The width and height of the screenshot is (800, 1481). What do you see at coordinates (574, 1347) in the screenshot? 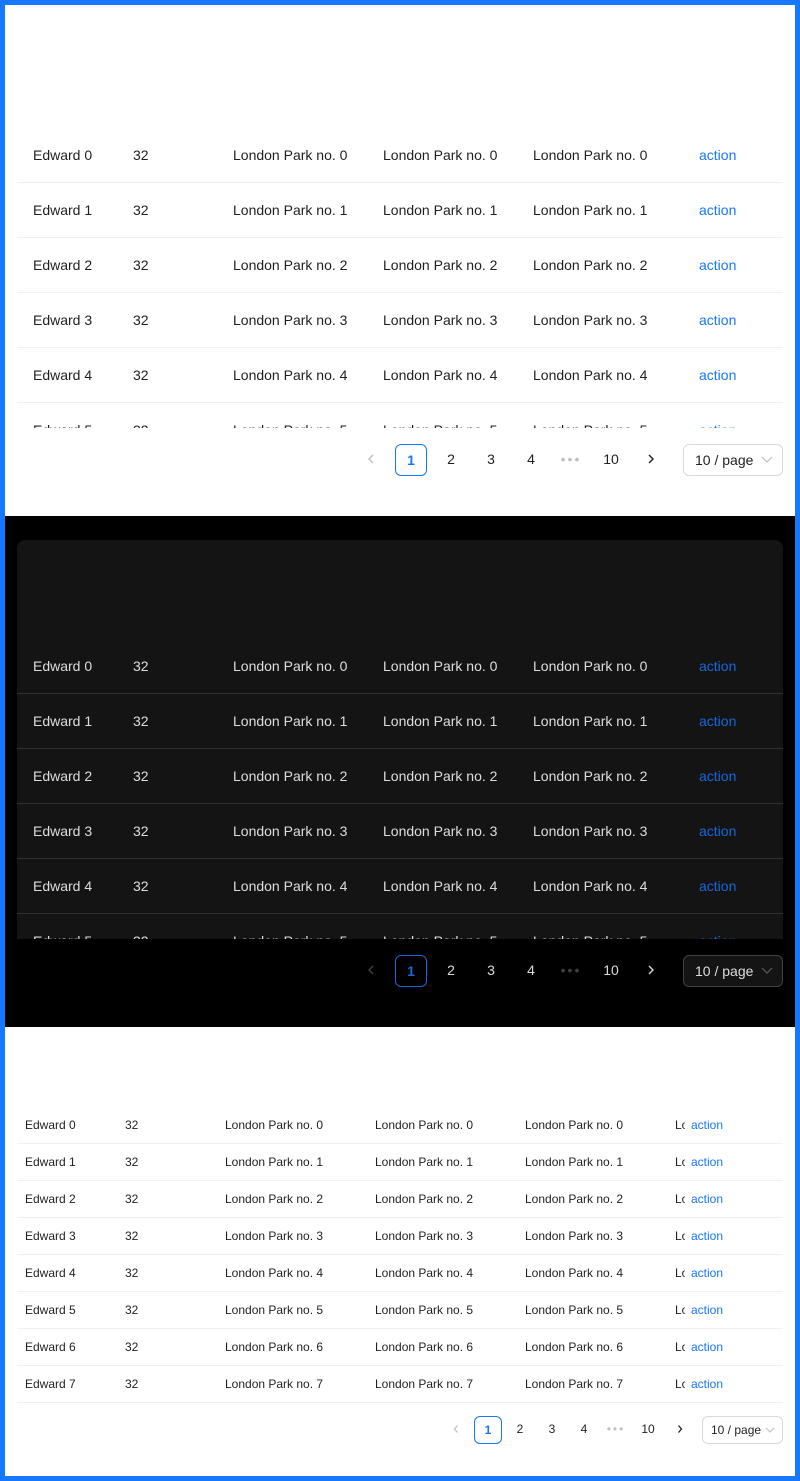
I see `cell-address: London Park no. 6` at bounding box center [574, 1347].